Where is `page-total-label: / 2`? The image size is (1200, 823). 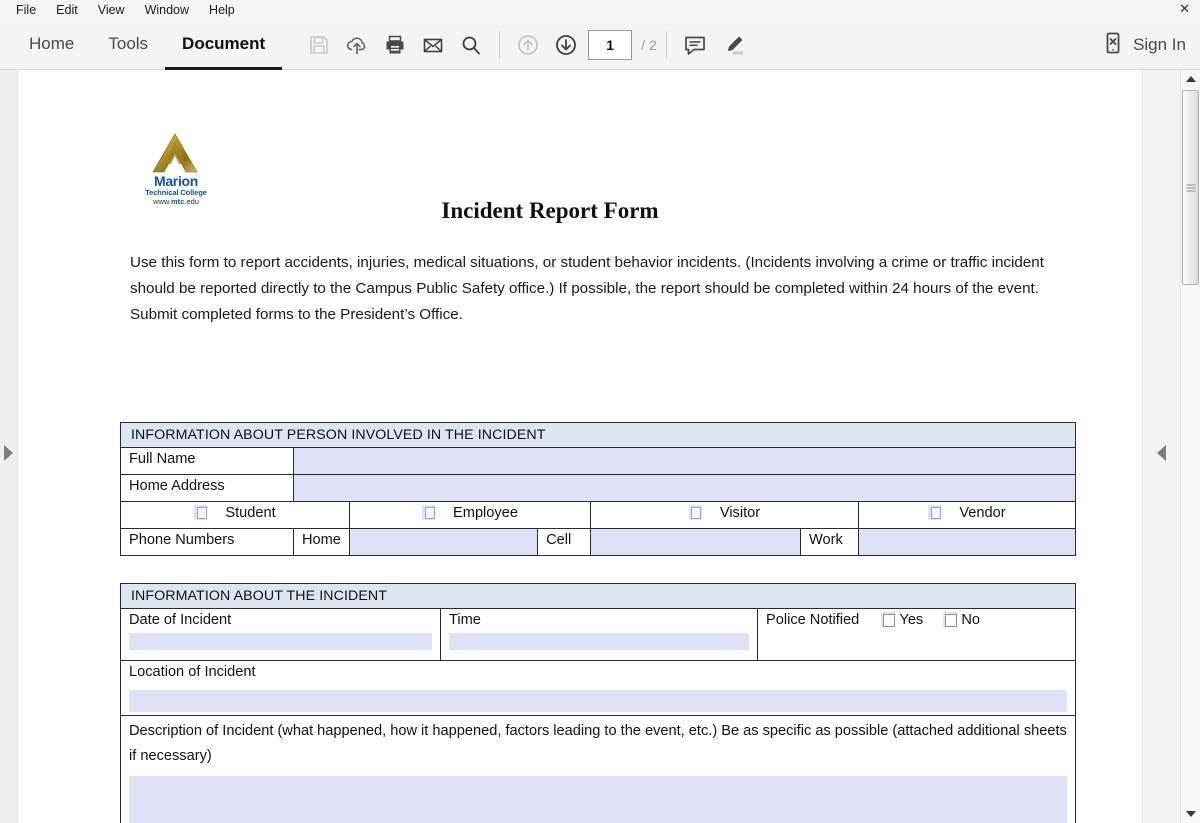
page-total-label: / 2 is located at coordinates (649, 44).